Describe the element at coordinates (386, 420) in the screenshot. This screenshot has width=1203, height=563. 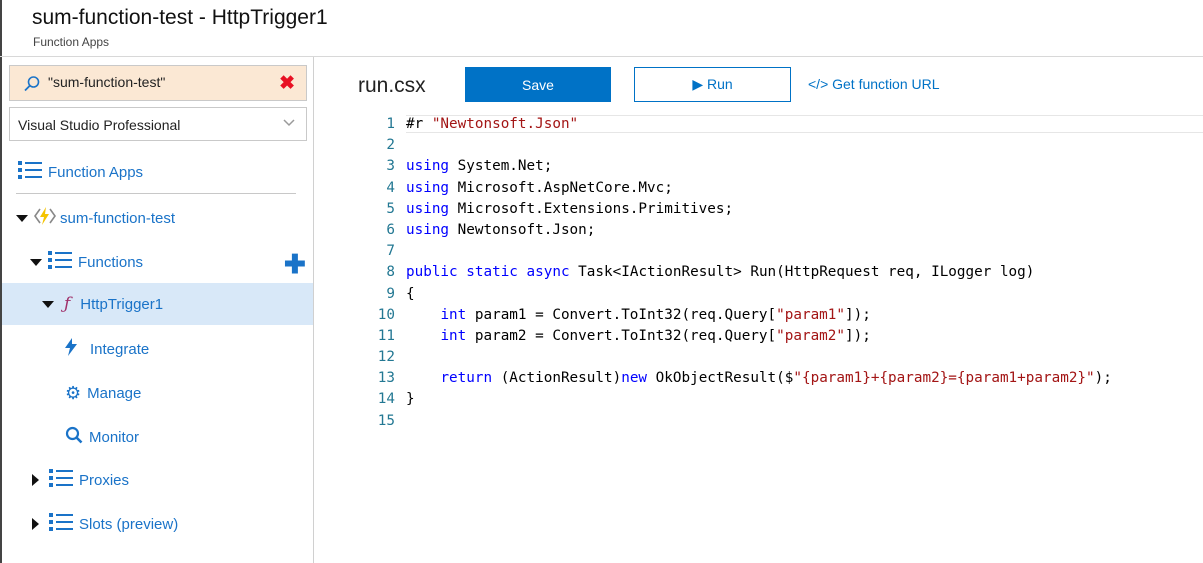
I see `line-number: 15` at that location.